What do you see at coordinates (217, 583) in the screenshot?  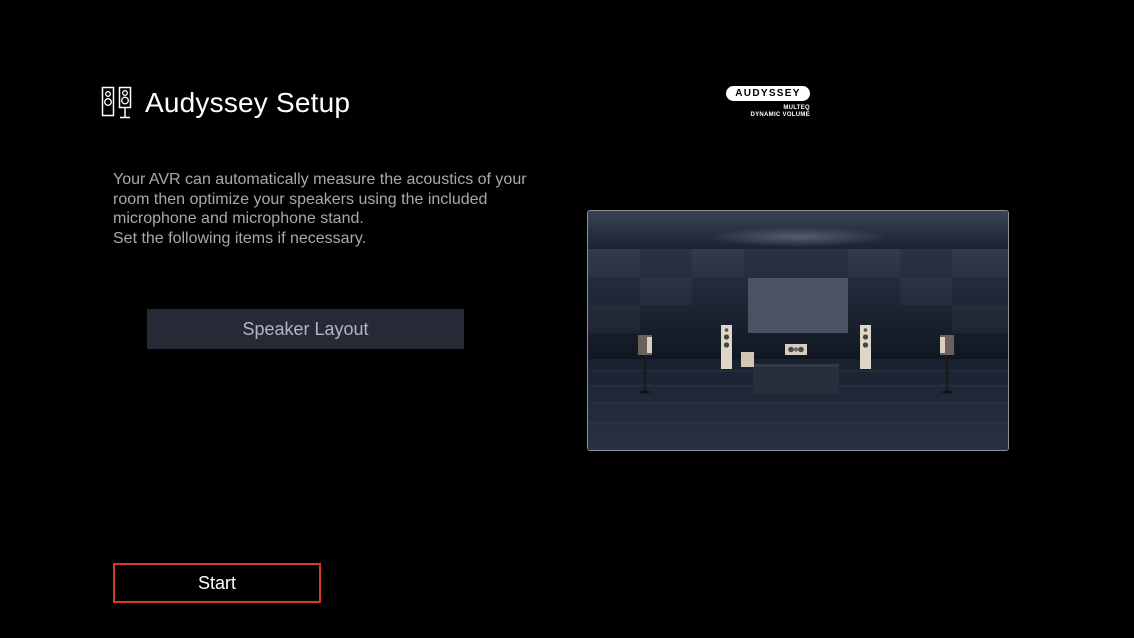 I see `start-button: Start` at bounding box center [217, 583].